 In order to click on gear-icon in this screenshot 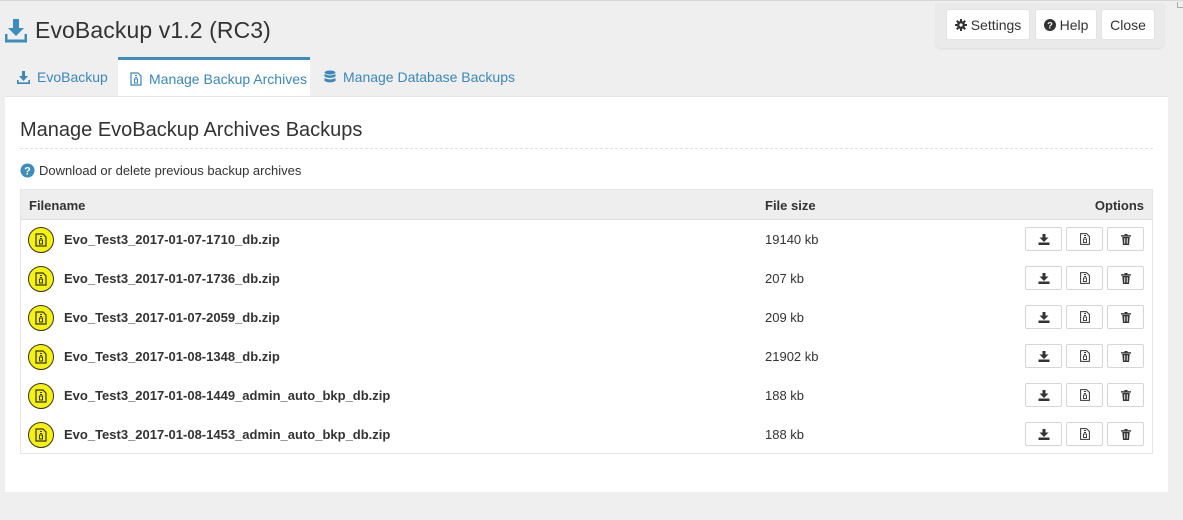, I will do `click(960, 24)`.